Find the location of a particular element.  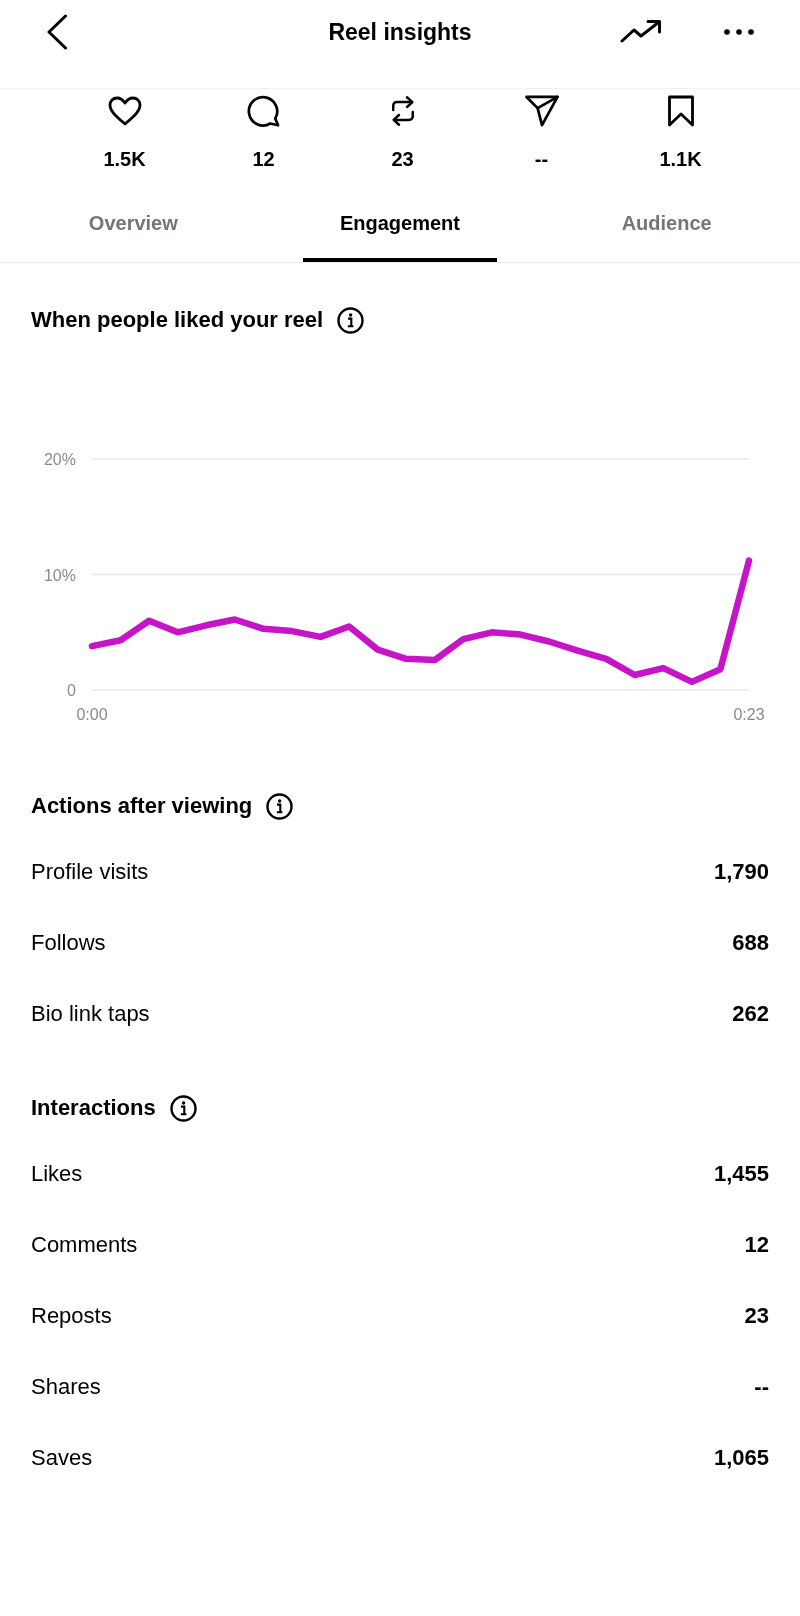

share-count: -- is located at coordinates (541, 159).